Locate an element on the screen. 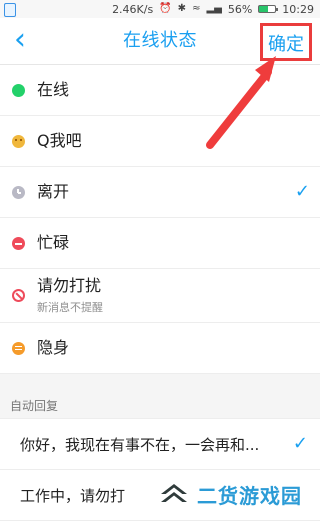  bluetooth-icon: ✱ is located at coordinates (182, 8).